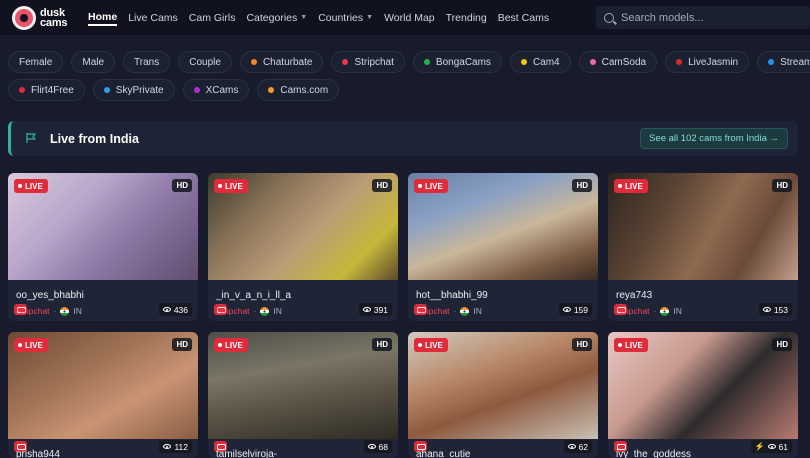 Image resolution: width=810 pixels, height=458 pixels. Describe the element at coordinates (103, 18) in the screenshot. I see `nav-home: Home` at that location.